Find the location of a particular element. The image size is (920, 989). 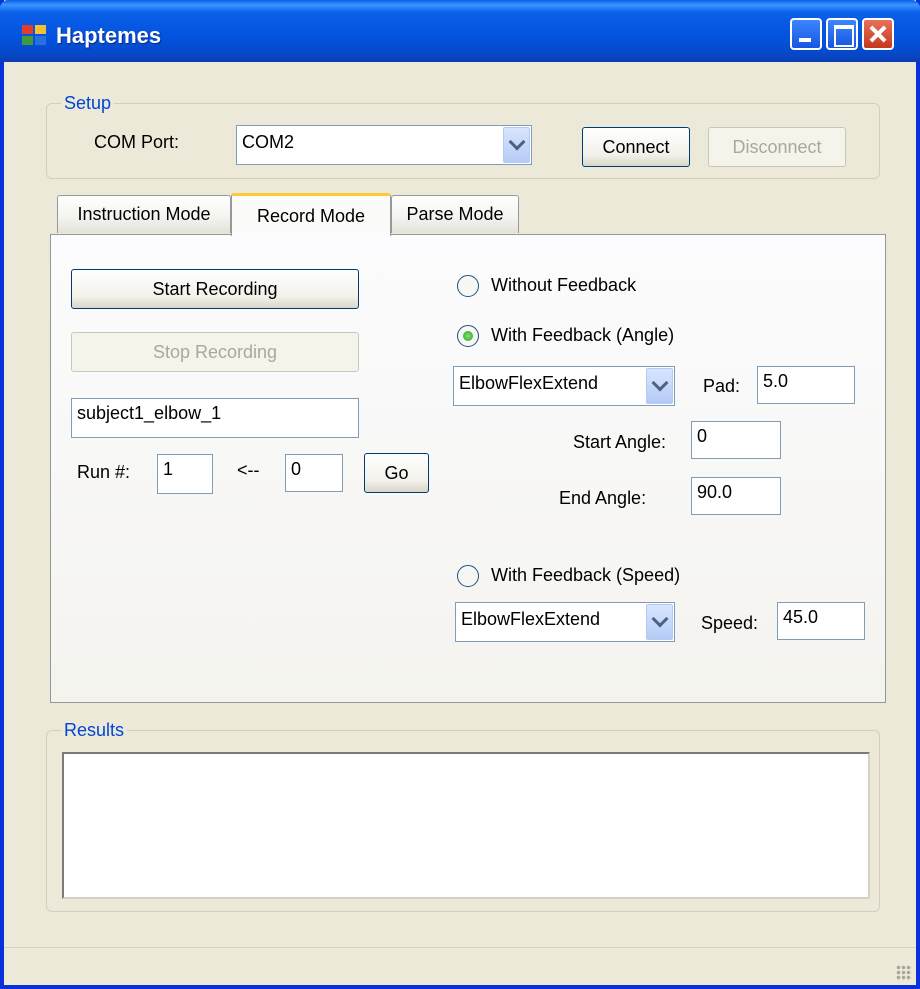

tab-parse-mode: Parse Mode is located at coordinates (455, 214).